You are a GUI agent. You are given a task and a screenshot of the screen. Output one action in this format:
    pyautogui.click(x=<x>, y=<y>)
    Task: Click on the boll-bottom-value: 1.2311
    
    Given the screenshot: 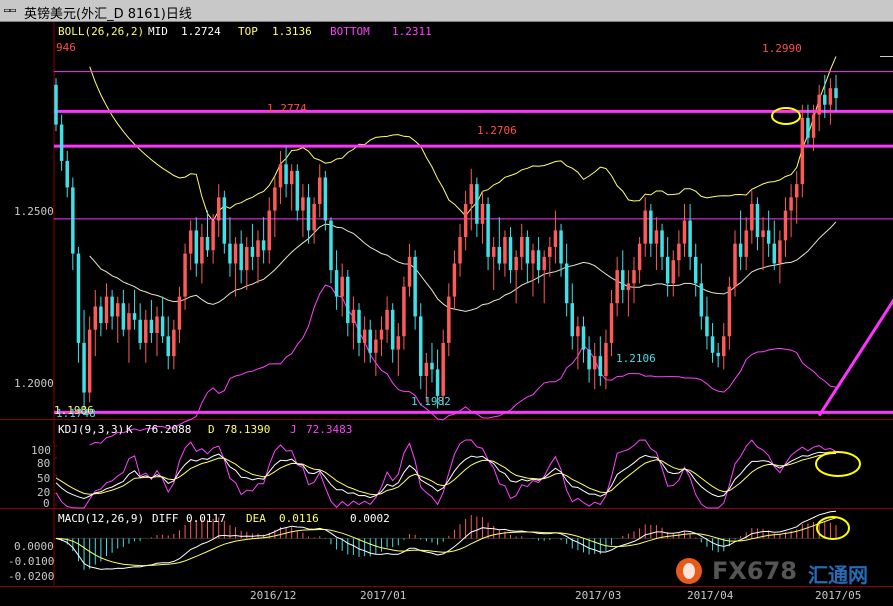 What is the action you would take?
    pyautogui.click(x=412, y=31)
    